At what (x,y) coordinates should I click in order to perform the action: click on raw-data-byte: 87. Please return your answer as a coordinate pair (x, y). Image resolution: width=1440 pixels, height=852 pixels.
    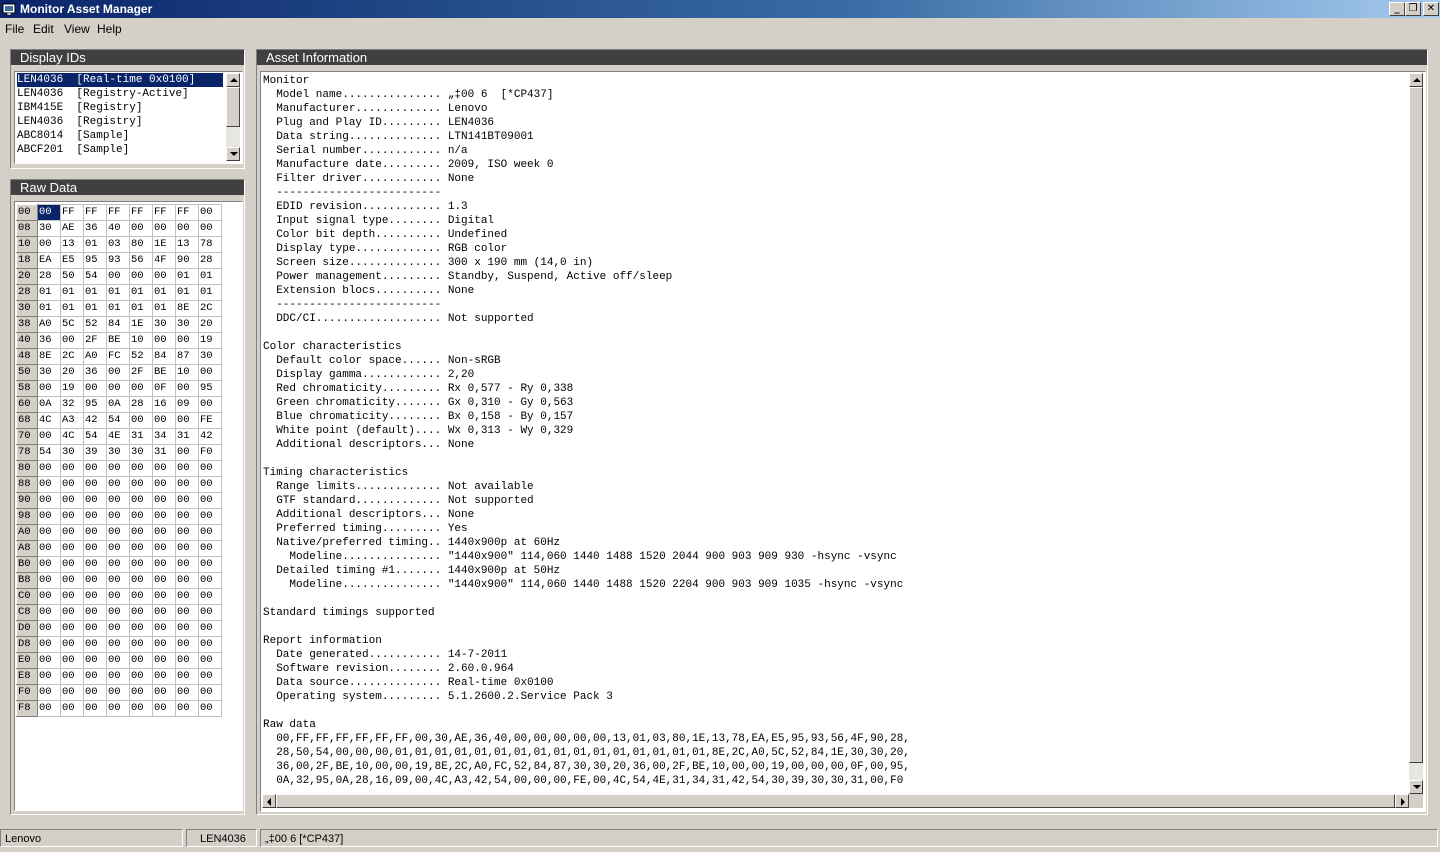
    Looking at the image, I should click on (187, 356).